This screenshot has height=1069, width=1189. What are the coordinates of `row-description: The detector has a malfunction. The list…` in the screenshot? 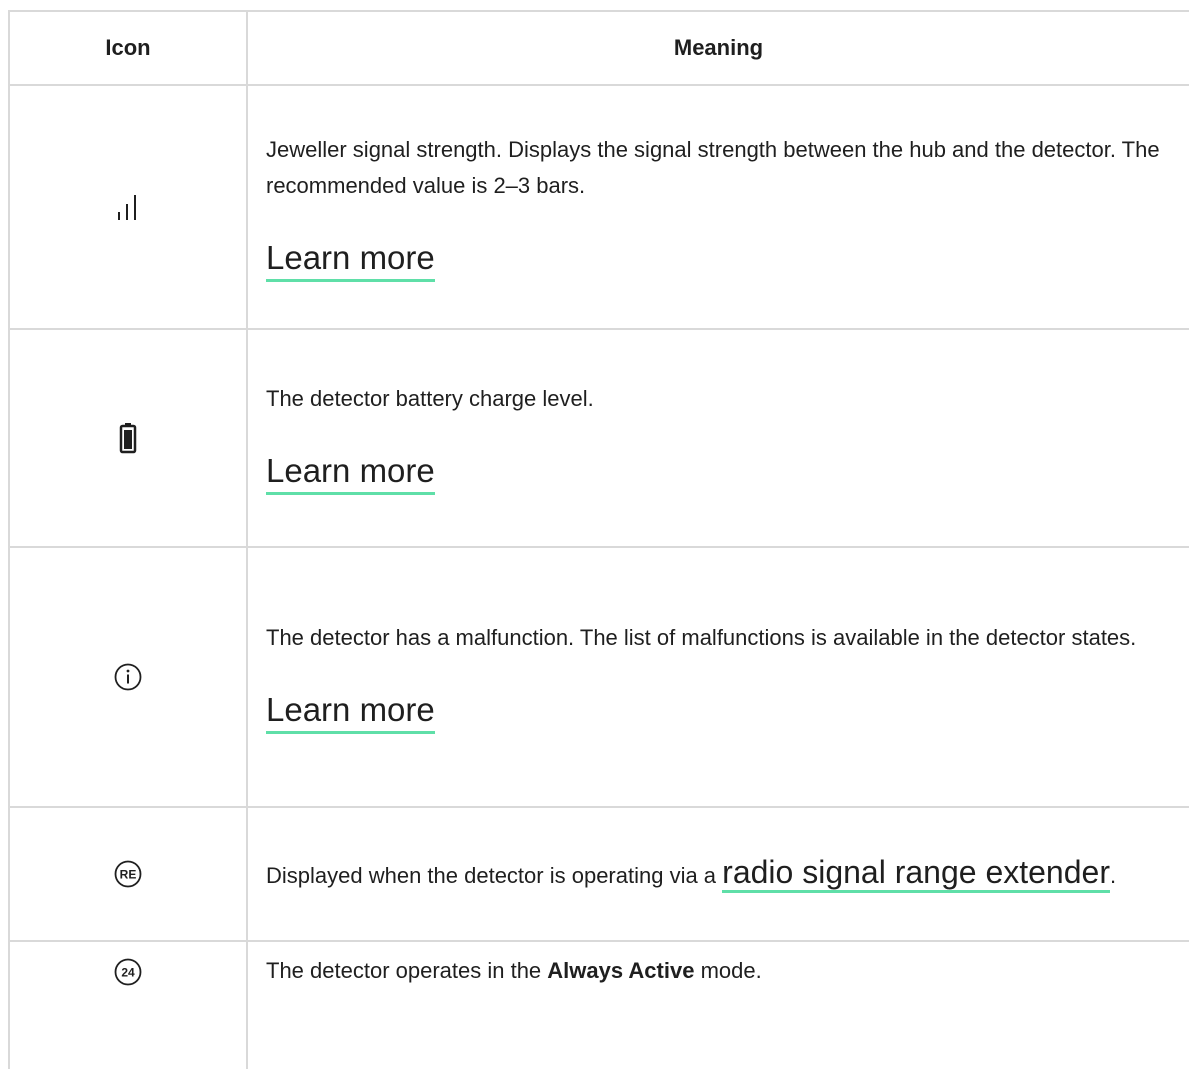 It's located at (701, 637).